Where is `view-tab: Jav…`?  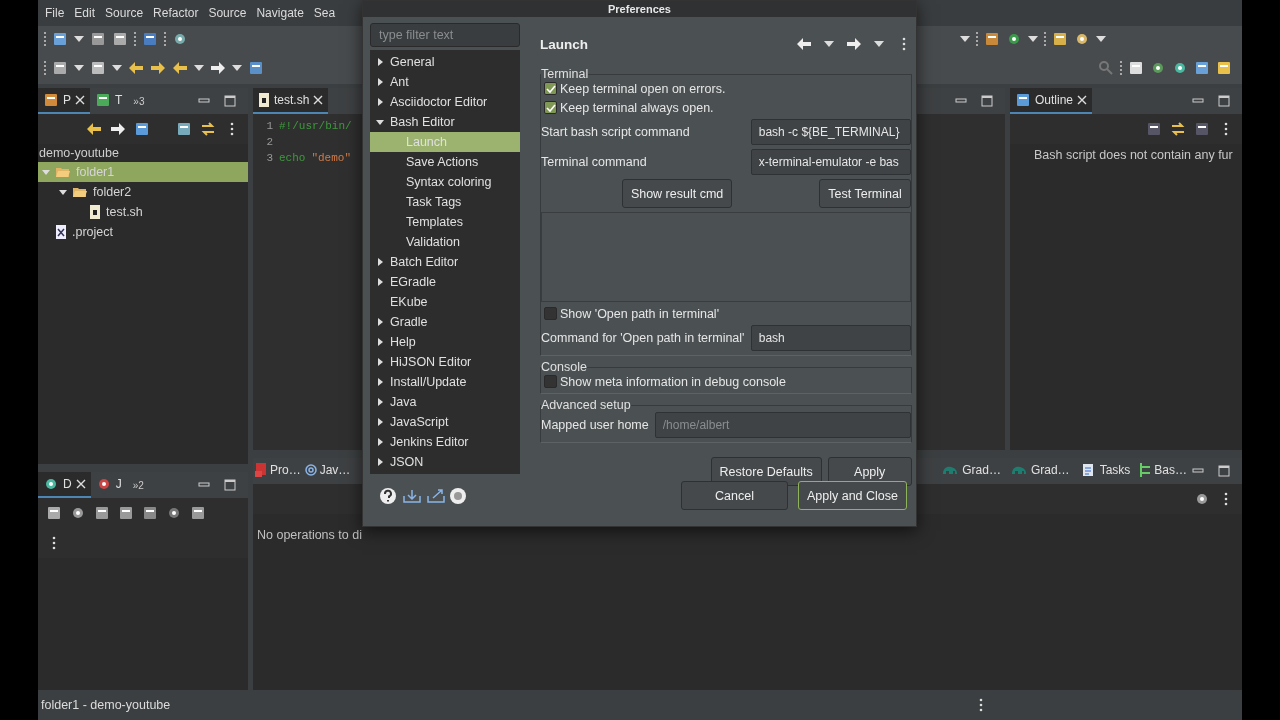
view-tab: Jav… is located at coordinates (327, 471).